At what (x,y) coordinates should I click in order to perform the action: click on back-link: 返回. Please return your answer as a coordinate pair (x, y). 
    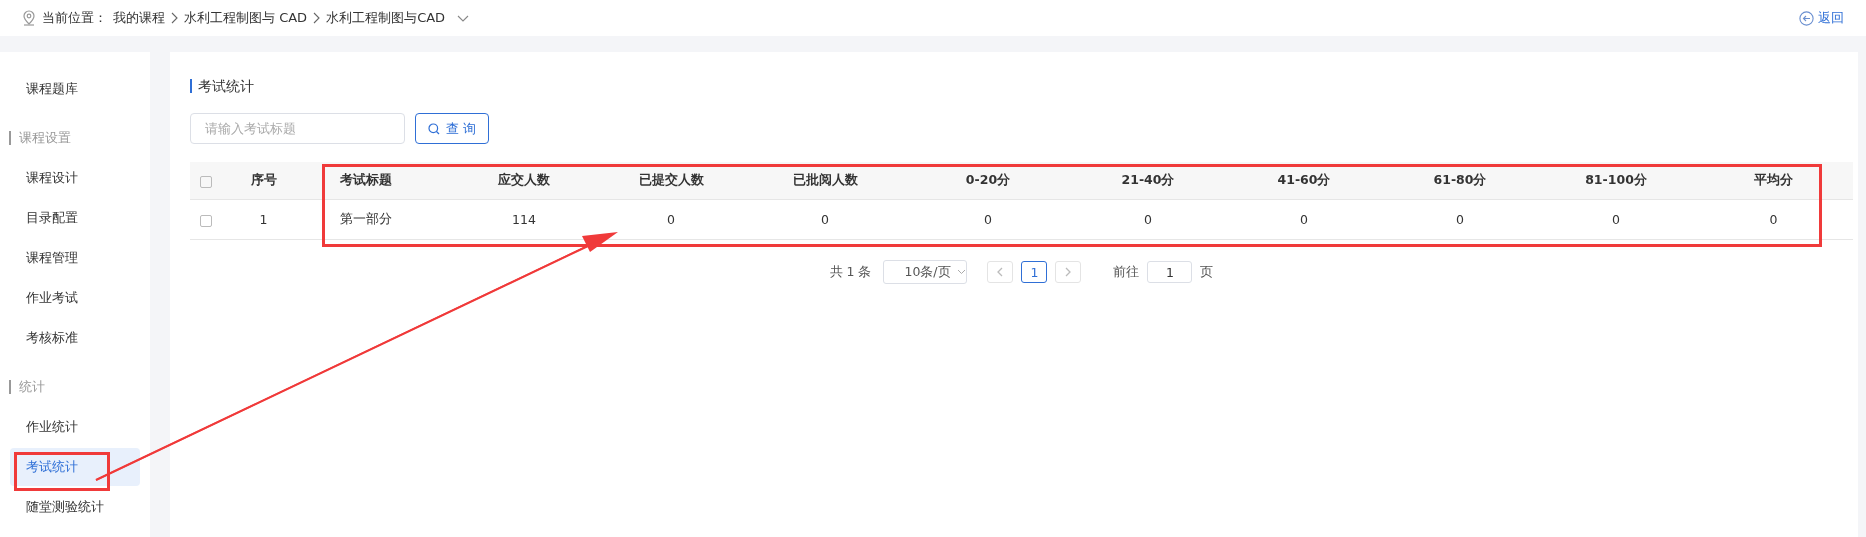
    Looking at the image, I should click on (1831, 18).